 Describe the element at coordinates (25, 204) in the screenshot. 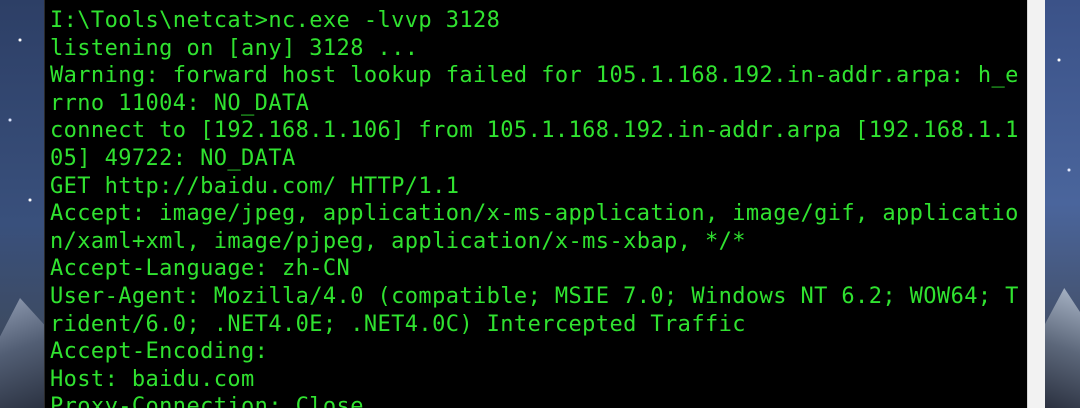

I see `desktop-wallpaper-left` at that location.